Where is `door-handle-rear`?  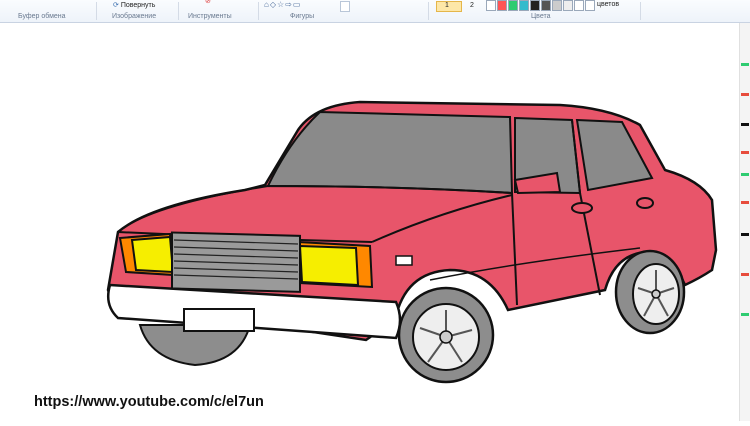 door-handle-rear is located at coordinates (645, 203).